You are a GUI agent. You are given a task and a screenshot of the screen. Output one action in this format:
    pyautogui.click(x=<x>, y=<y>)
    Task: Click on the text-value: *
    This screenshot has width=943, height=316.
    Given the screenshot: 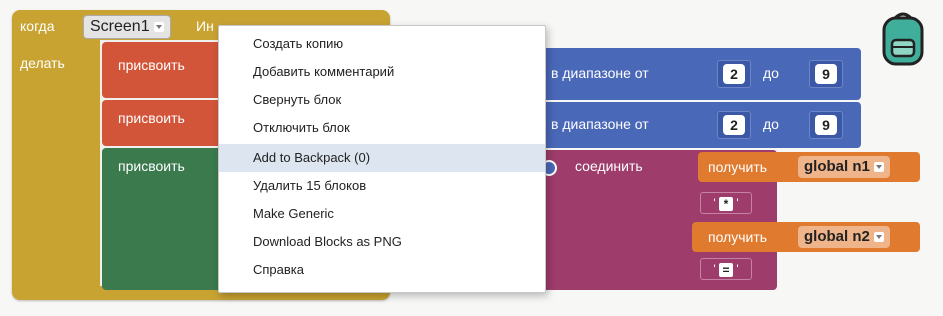 What is the action you would take?
    pyautogui.click(x=726, y=203)
    